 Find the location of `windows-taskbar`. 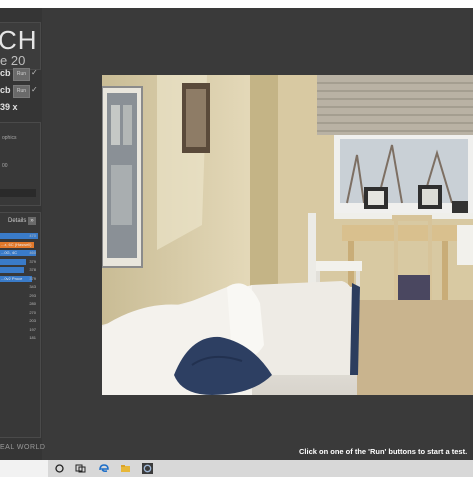

windows-taskbar is located at coordinates (236, 468).